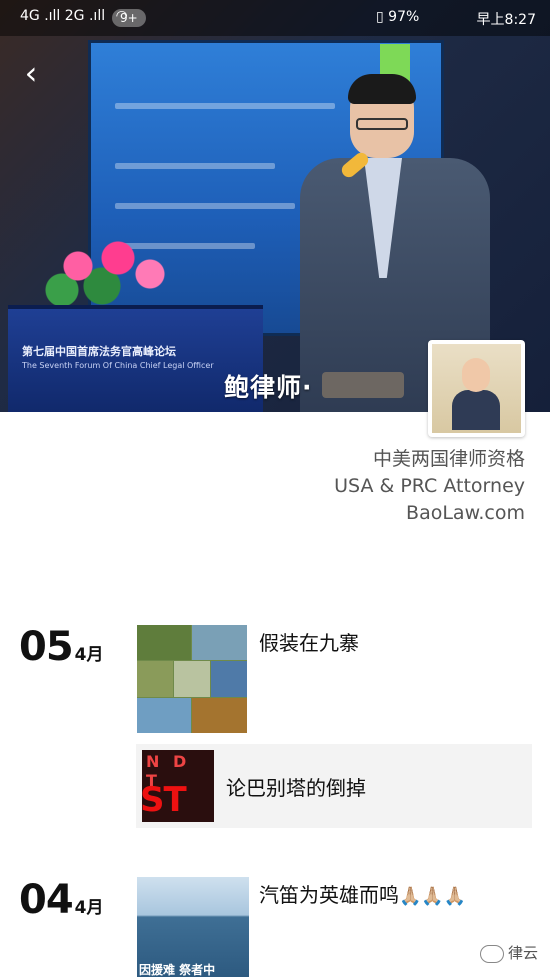 Image resolution: width=550 pixels, height=977 pixels. I want to click on podium-title: 第七届中国首席法务官高峰论坛, so click(99, 351).